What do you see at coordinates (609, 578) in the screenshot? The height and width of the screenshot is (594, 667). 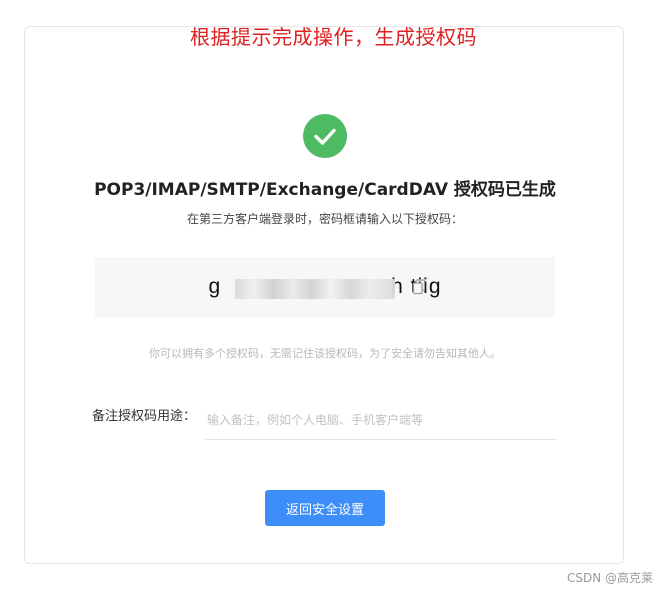 I see `watermark: CSDN @高克莱` at bounding box center [609, 578].